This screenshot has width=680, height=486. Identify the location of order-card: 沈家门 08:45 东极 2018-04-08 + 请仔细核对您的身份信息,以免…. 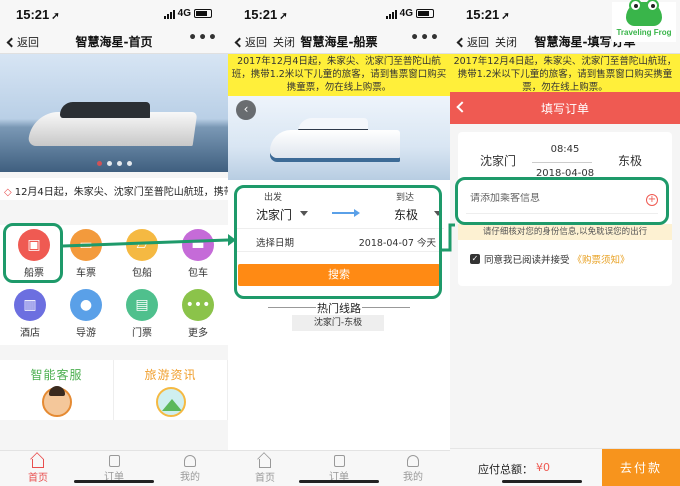
(565, 209).